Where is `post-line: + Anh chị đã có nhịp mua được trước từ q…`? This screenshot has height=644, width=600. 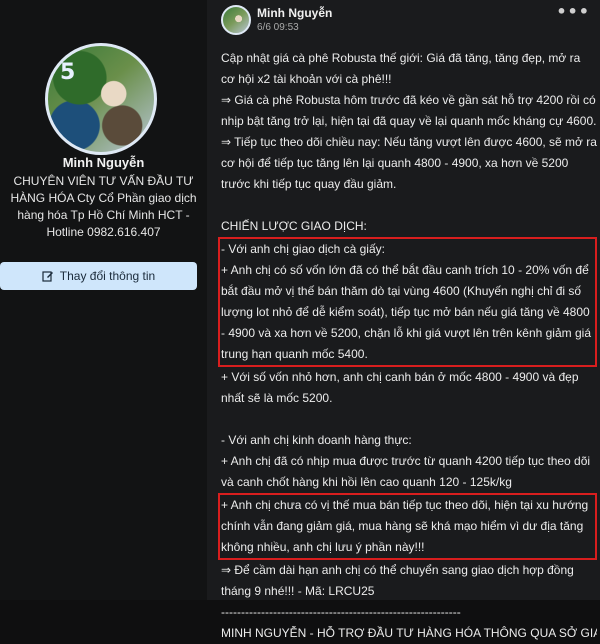 post-line: + Anh chị đã có nhịp mua được trước từ q… is located at coordinates (406, 471).